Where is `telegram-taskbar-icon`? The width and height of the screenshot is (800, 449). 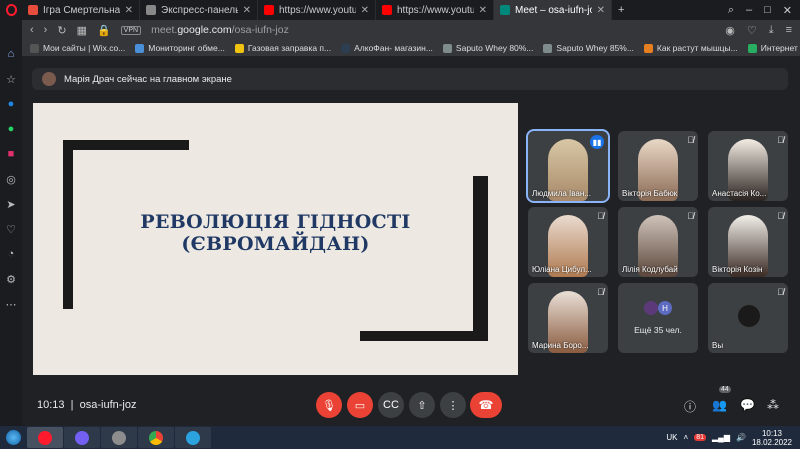 telegram-taskbar-icon is located at coordinates (193, 437).